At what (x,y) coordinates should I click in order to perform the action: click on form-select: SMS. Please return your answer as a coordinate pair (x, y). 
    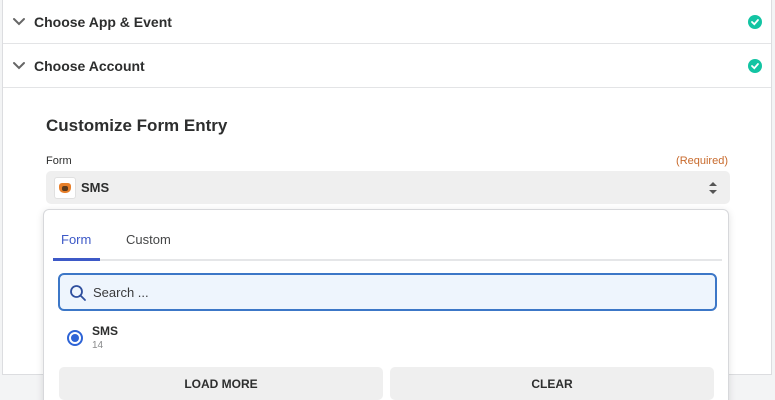
    Looking at the image, I should click on (388, 187).